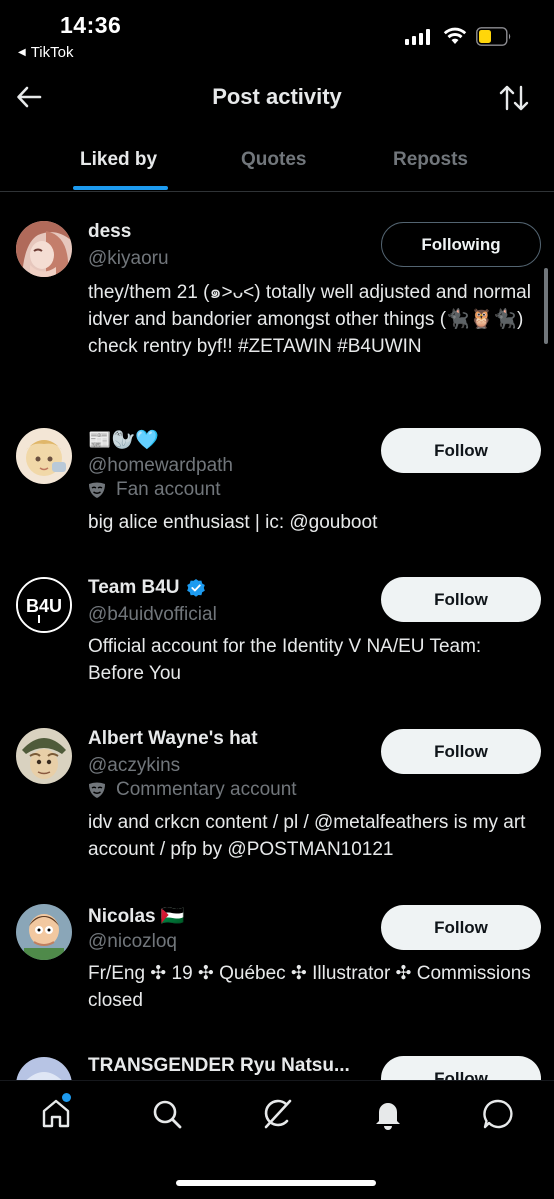 The width and height of the screenshot is (554, 1199). What do you see at coordinates (147, 588) in the screenshot?
I see `user-name: Team B4U` at bounding box center [147, 588].